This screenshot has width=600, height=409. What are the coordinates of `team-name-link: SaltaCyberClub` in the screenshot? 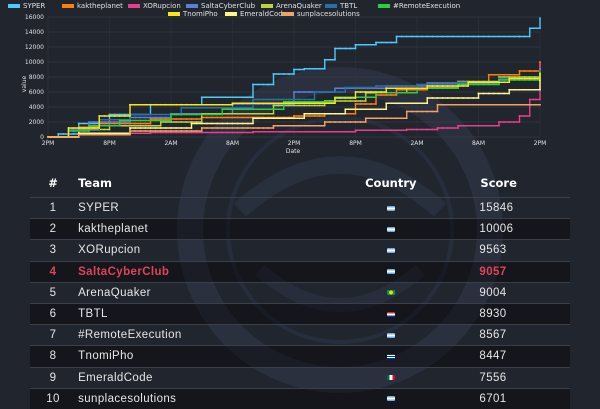 It's located at (220, 271).